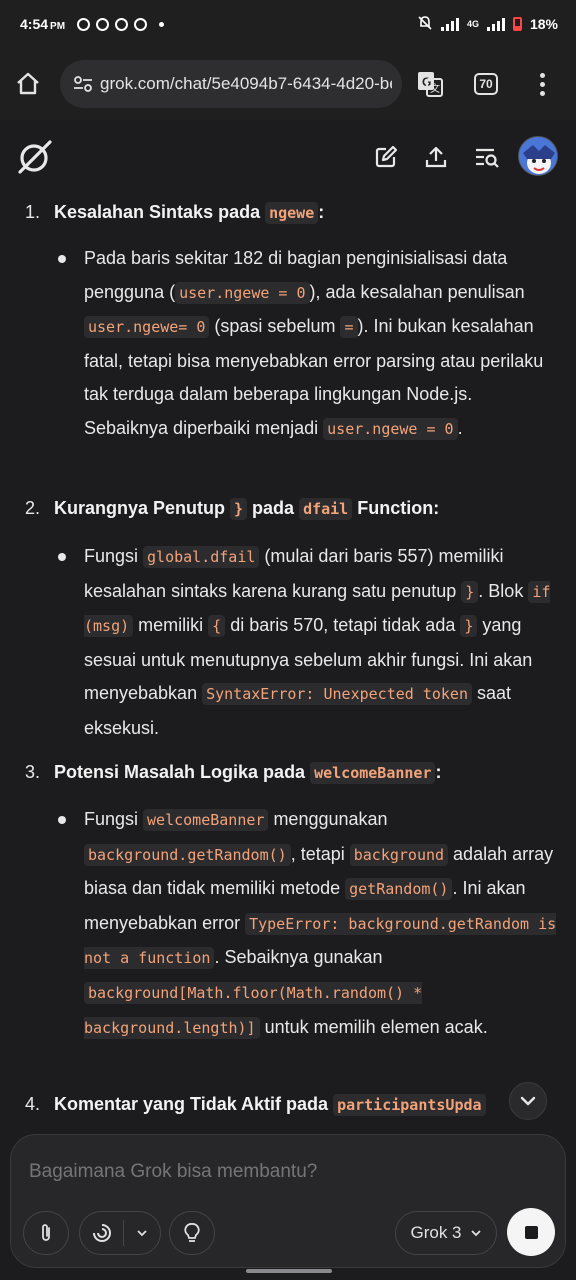 The width and height of the screenshot is (576, 1280). I want to click on translate-icon: G文, so click(430, 84).